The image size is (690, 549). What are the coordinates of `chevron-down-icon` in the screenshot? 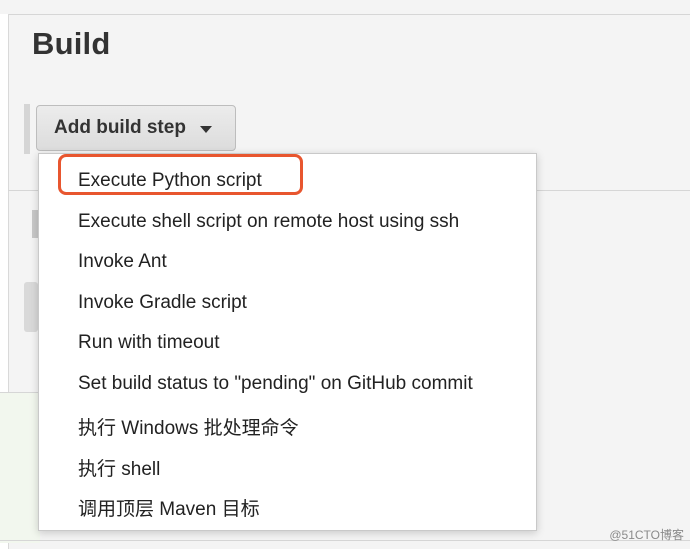 It's located at (205, 129).